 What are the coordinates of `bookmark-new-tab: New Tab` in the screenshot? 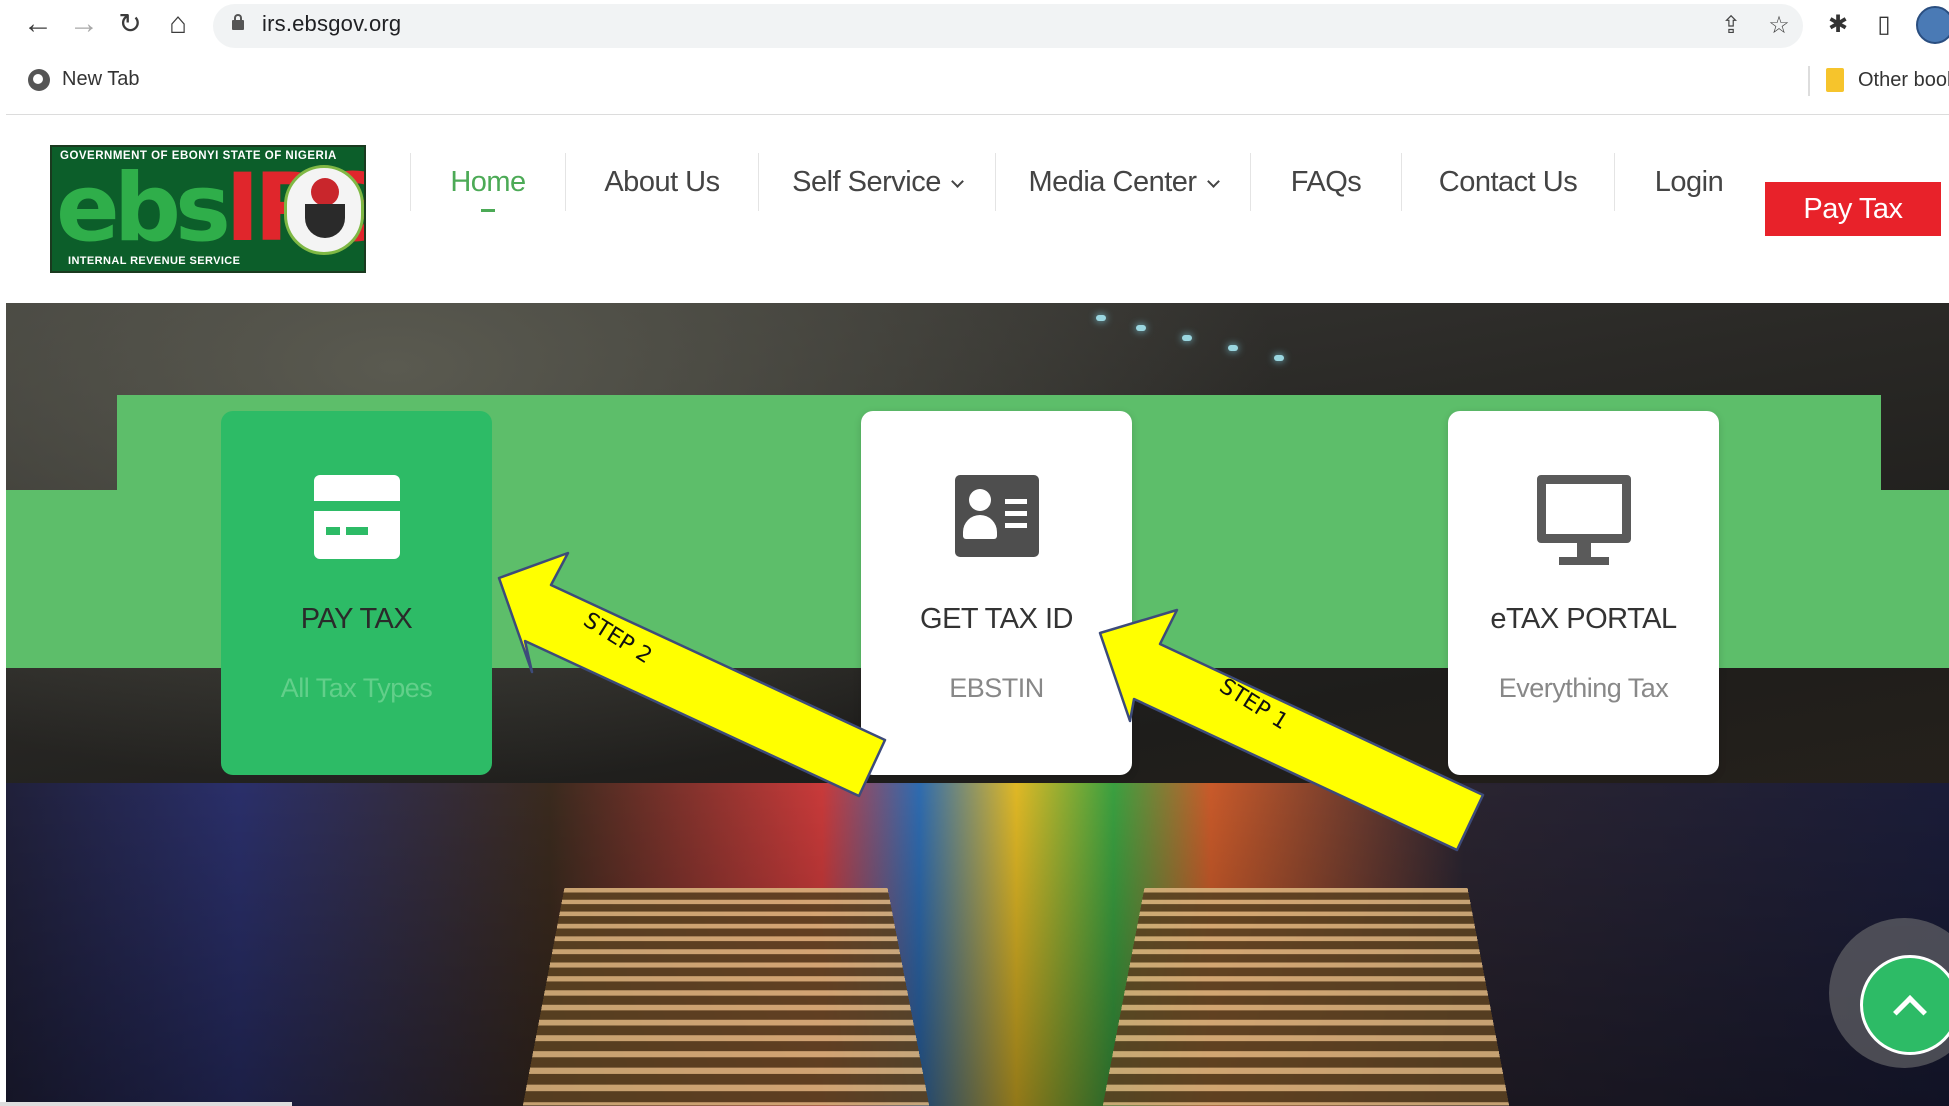 It's located at (83, 79).